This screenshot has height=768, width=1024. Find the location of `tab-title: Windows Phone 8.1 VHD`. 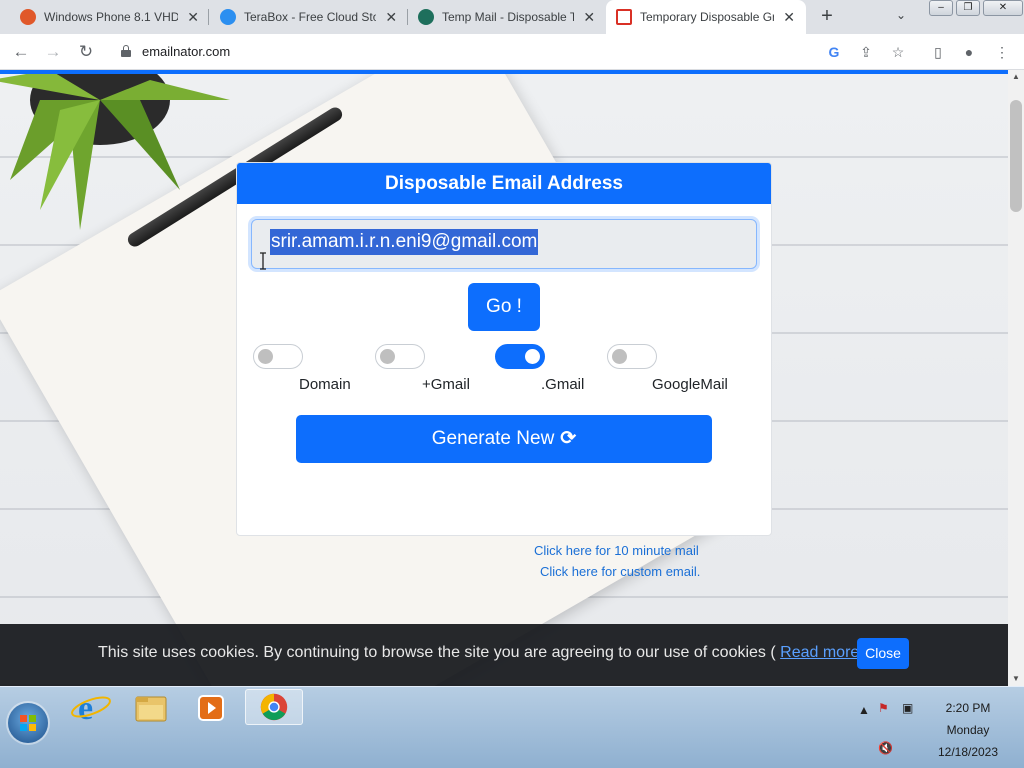

tab-title: Windows Phone 8.1 VHD is located at coordinates (111, 17).